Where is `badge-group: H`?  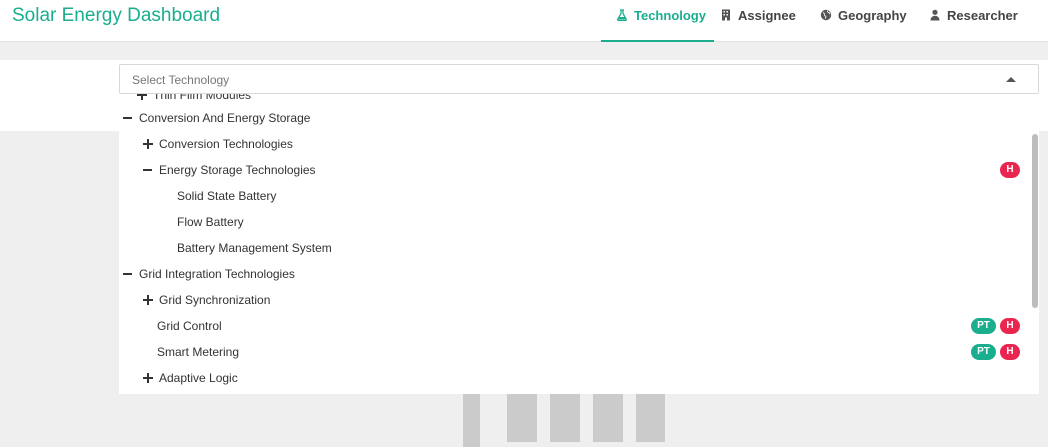
badge-group: H is located at coordinates (1010, 170).